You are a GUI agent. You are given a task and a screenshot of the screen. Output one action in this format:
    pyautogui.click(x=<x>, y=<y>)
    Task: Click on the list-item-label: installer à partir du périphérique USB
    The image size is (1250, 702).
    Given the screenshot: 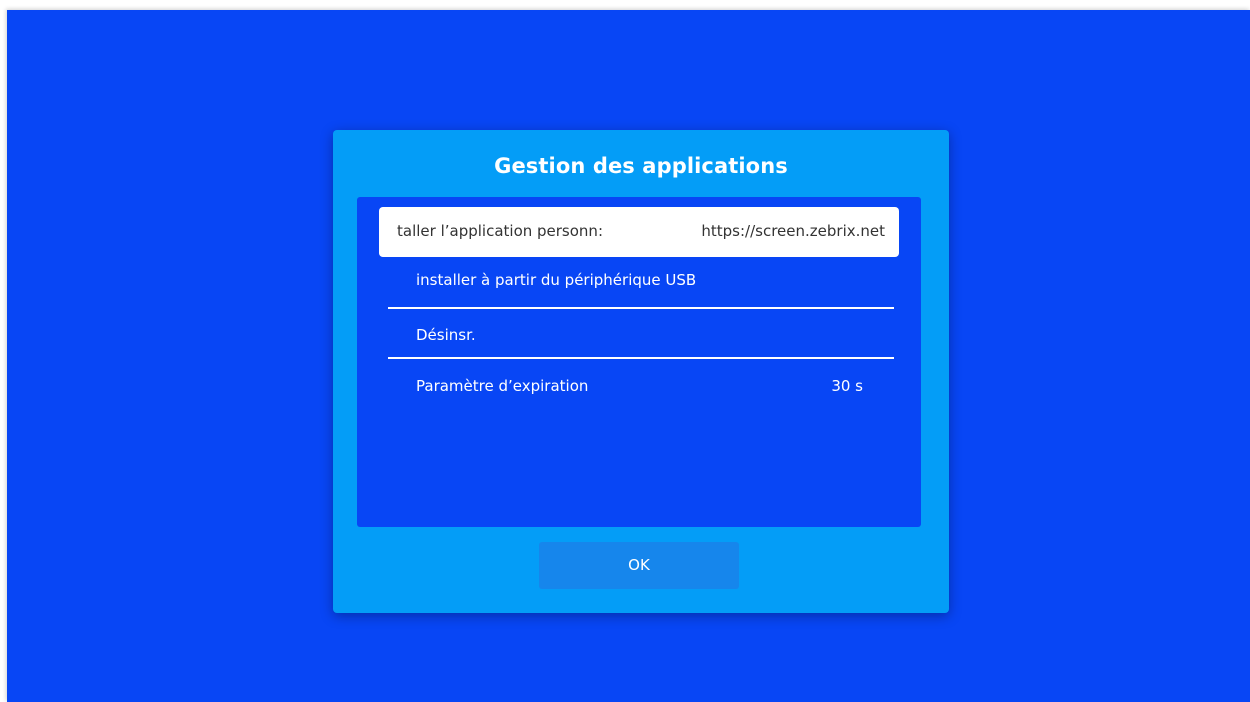 What is the action you would take?
    pyautogui.click(x=556, y=280)
    